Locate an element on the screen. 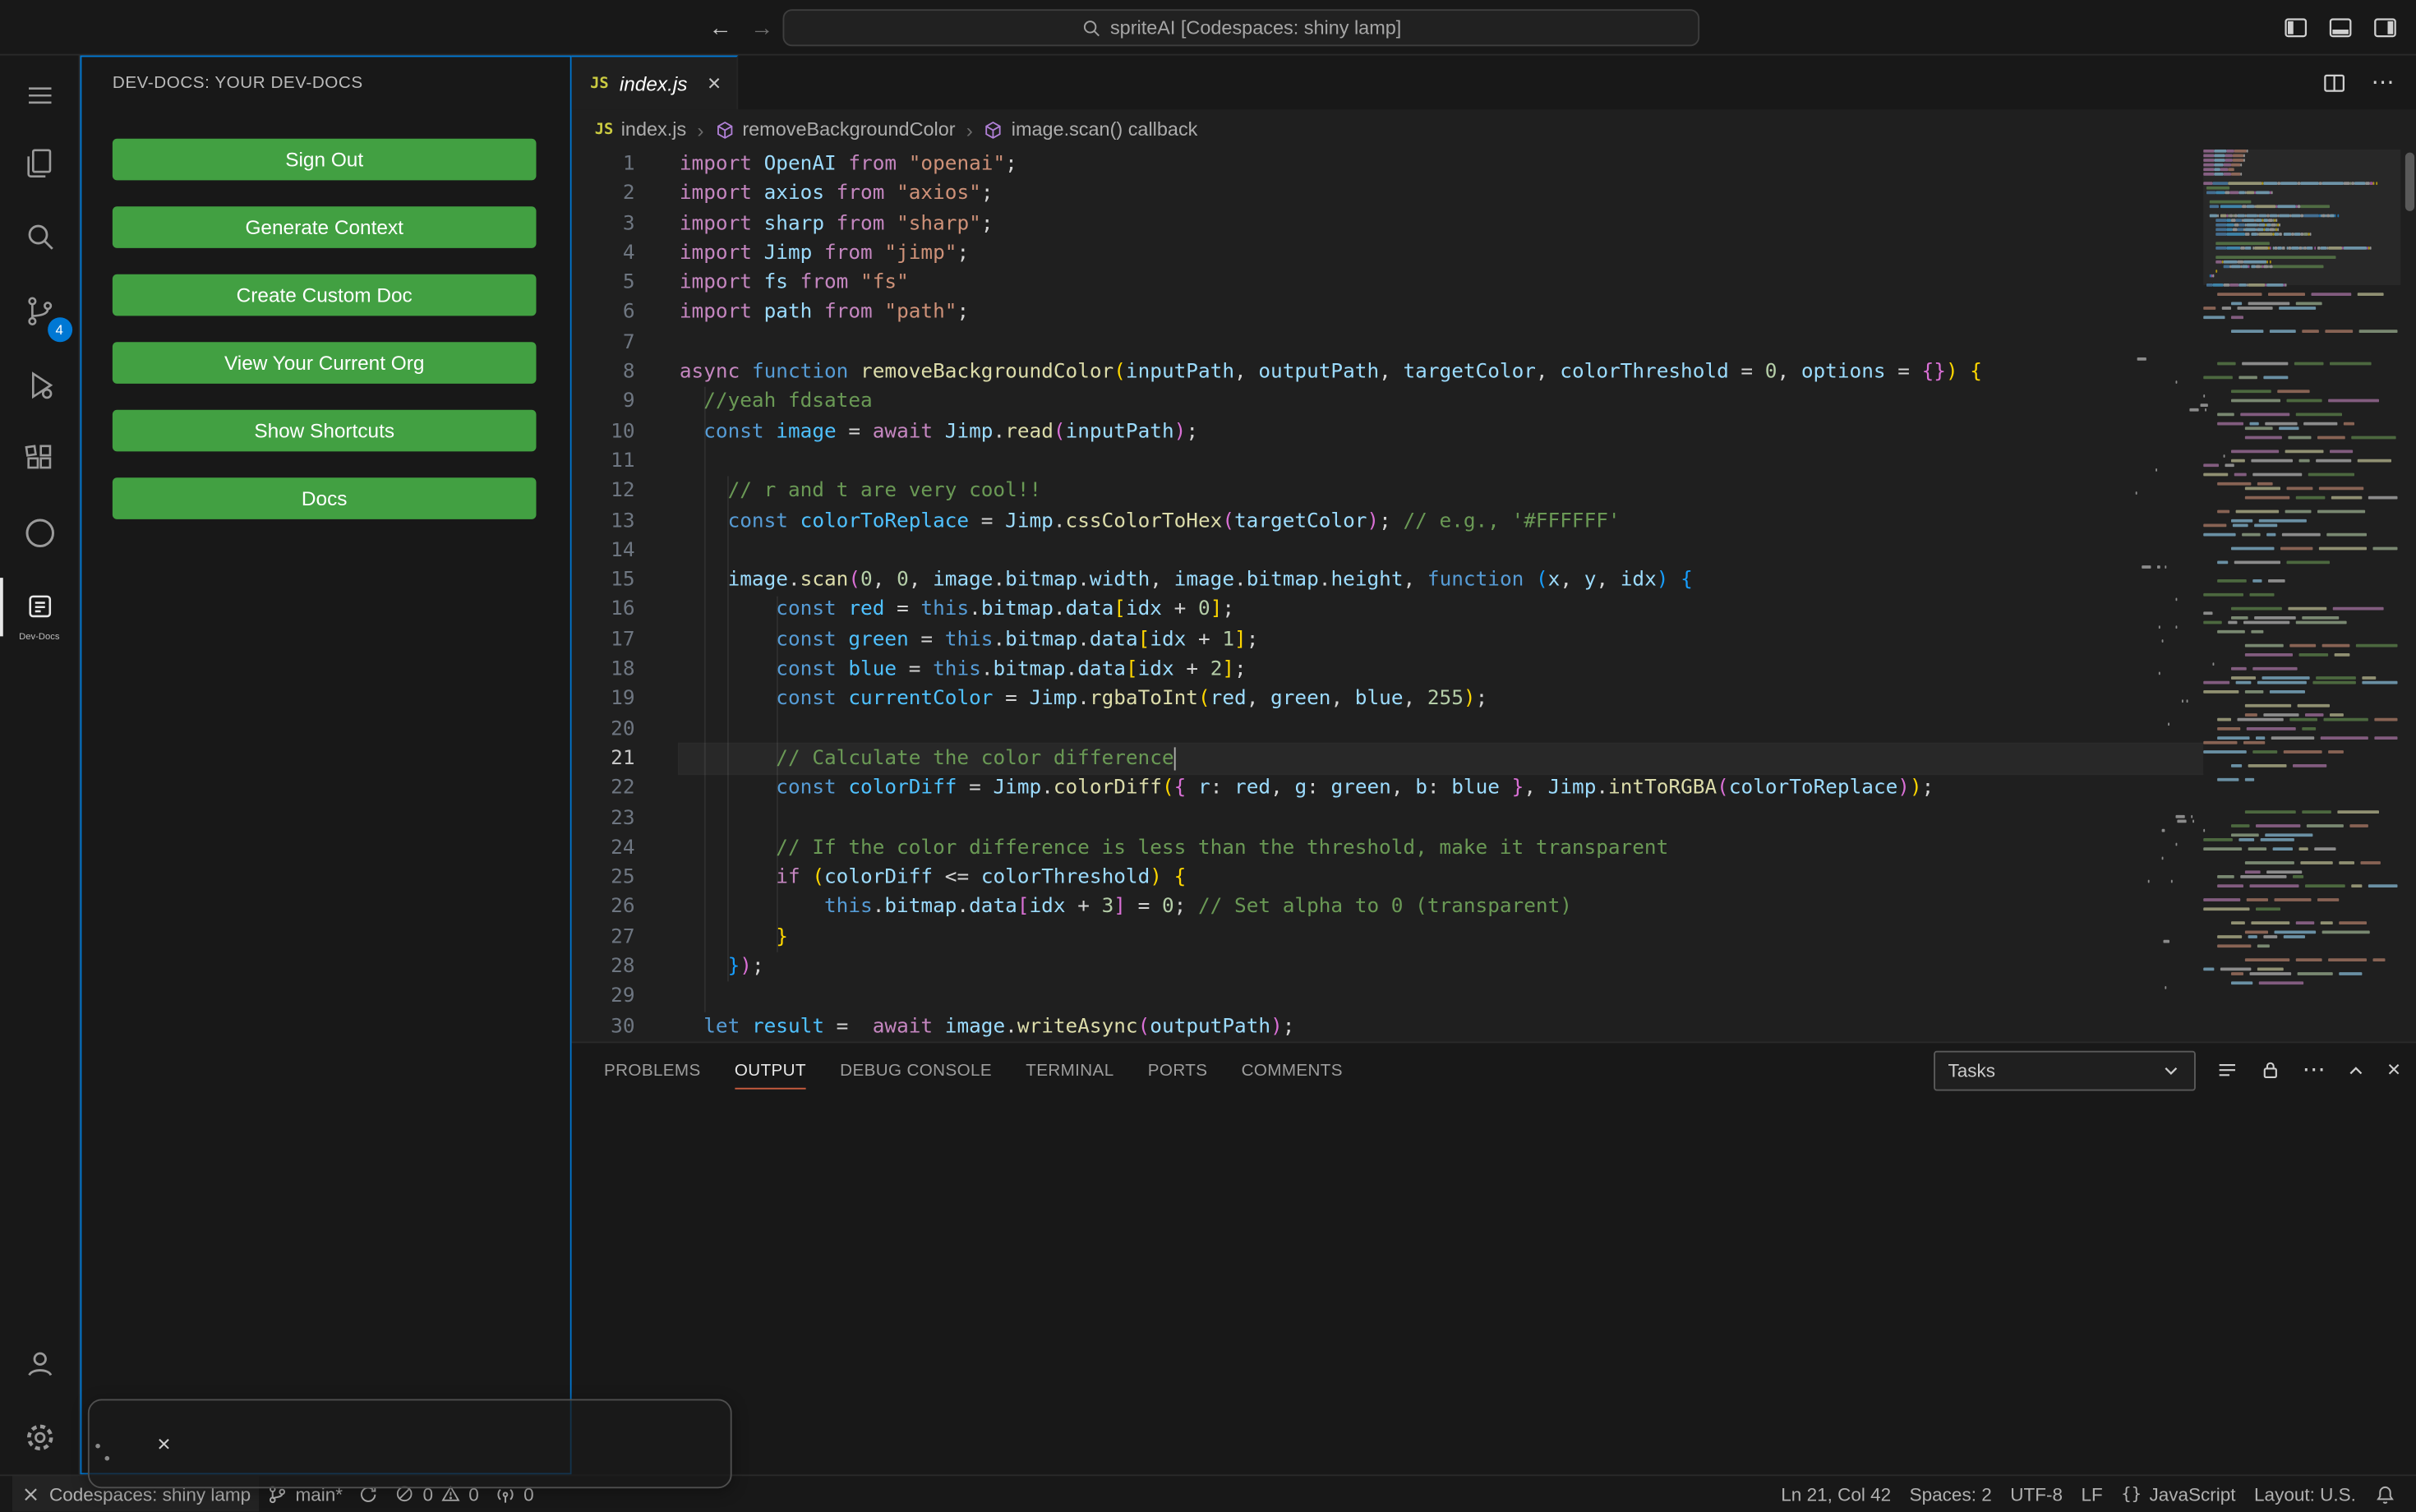  keyboard-layout-status: Layout: U.S. is located at coordinates (2306, 1494).